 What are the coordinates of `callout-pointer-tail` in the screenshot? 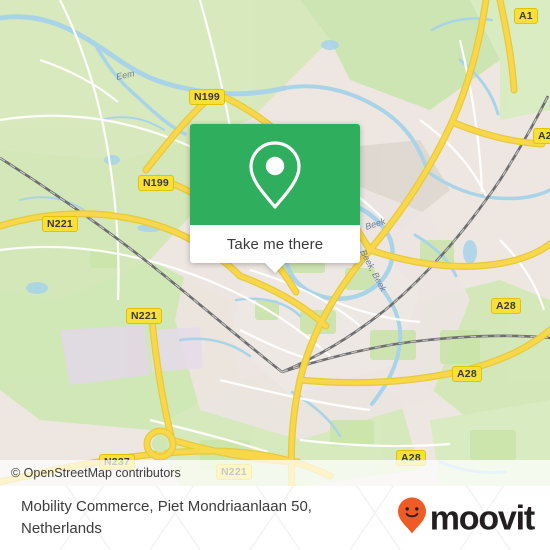 It's located at (275, 268).